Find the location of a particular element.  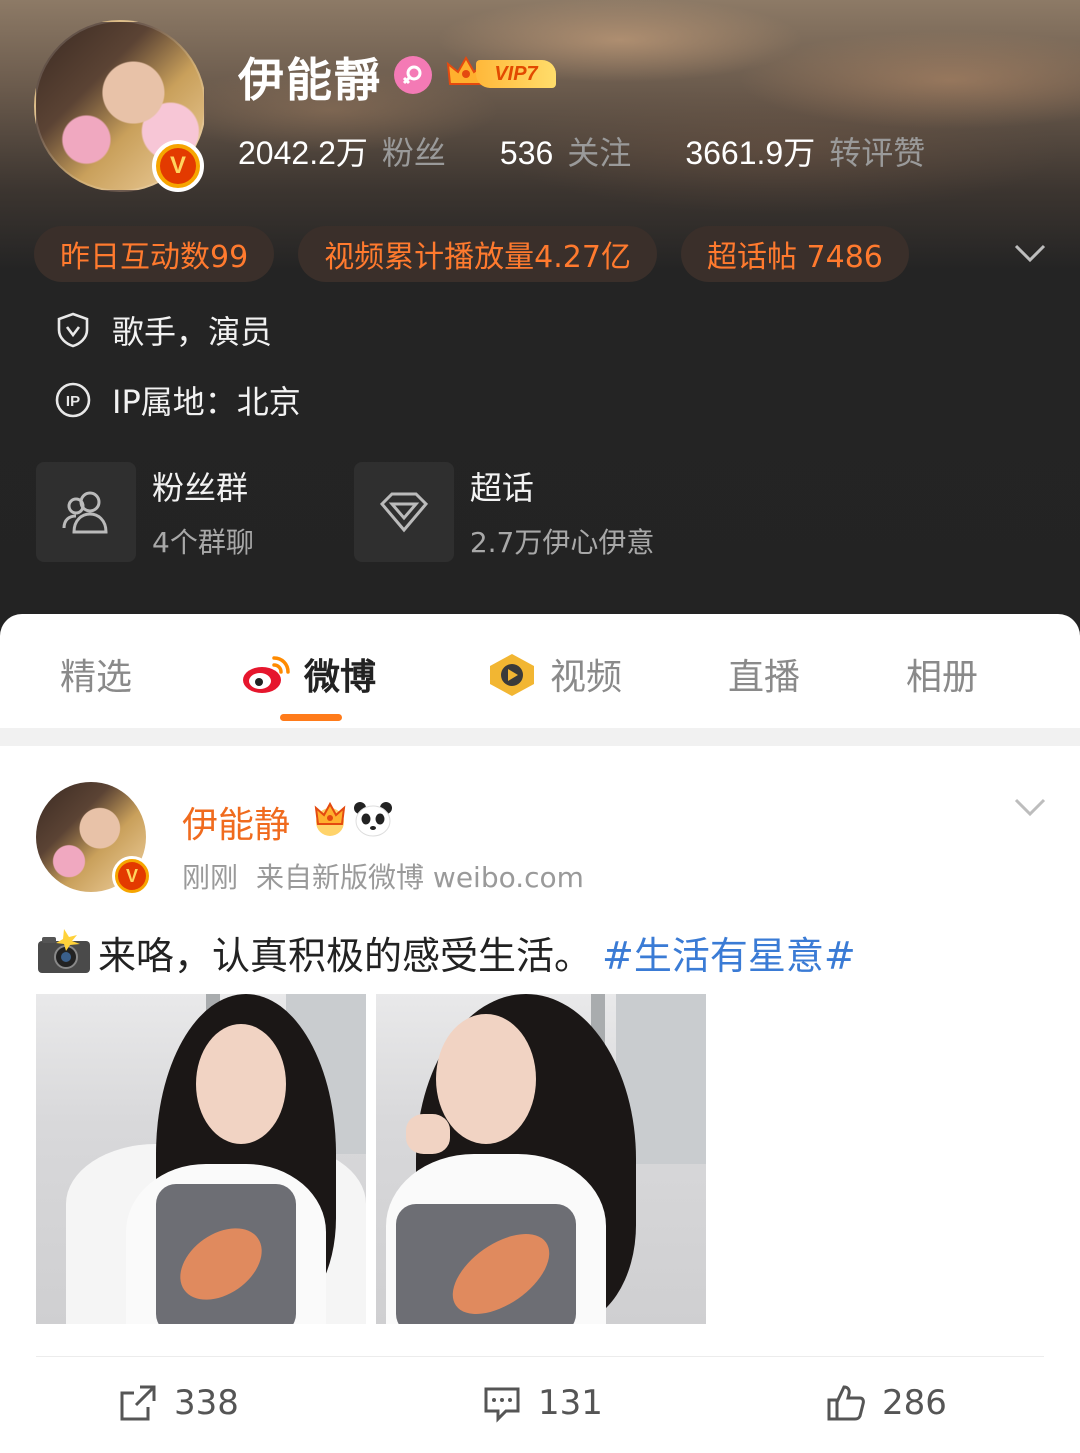

comment-button: 131 is located at coordinates (542, 1403).